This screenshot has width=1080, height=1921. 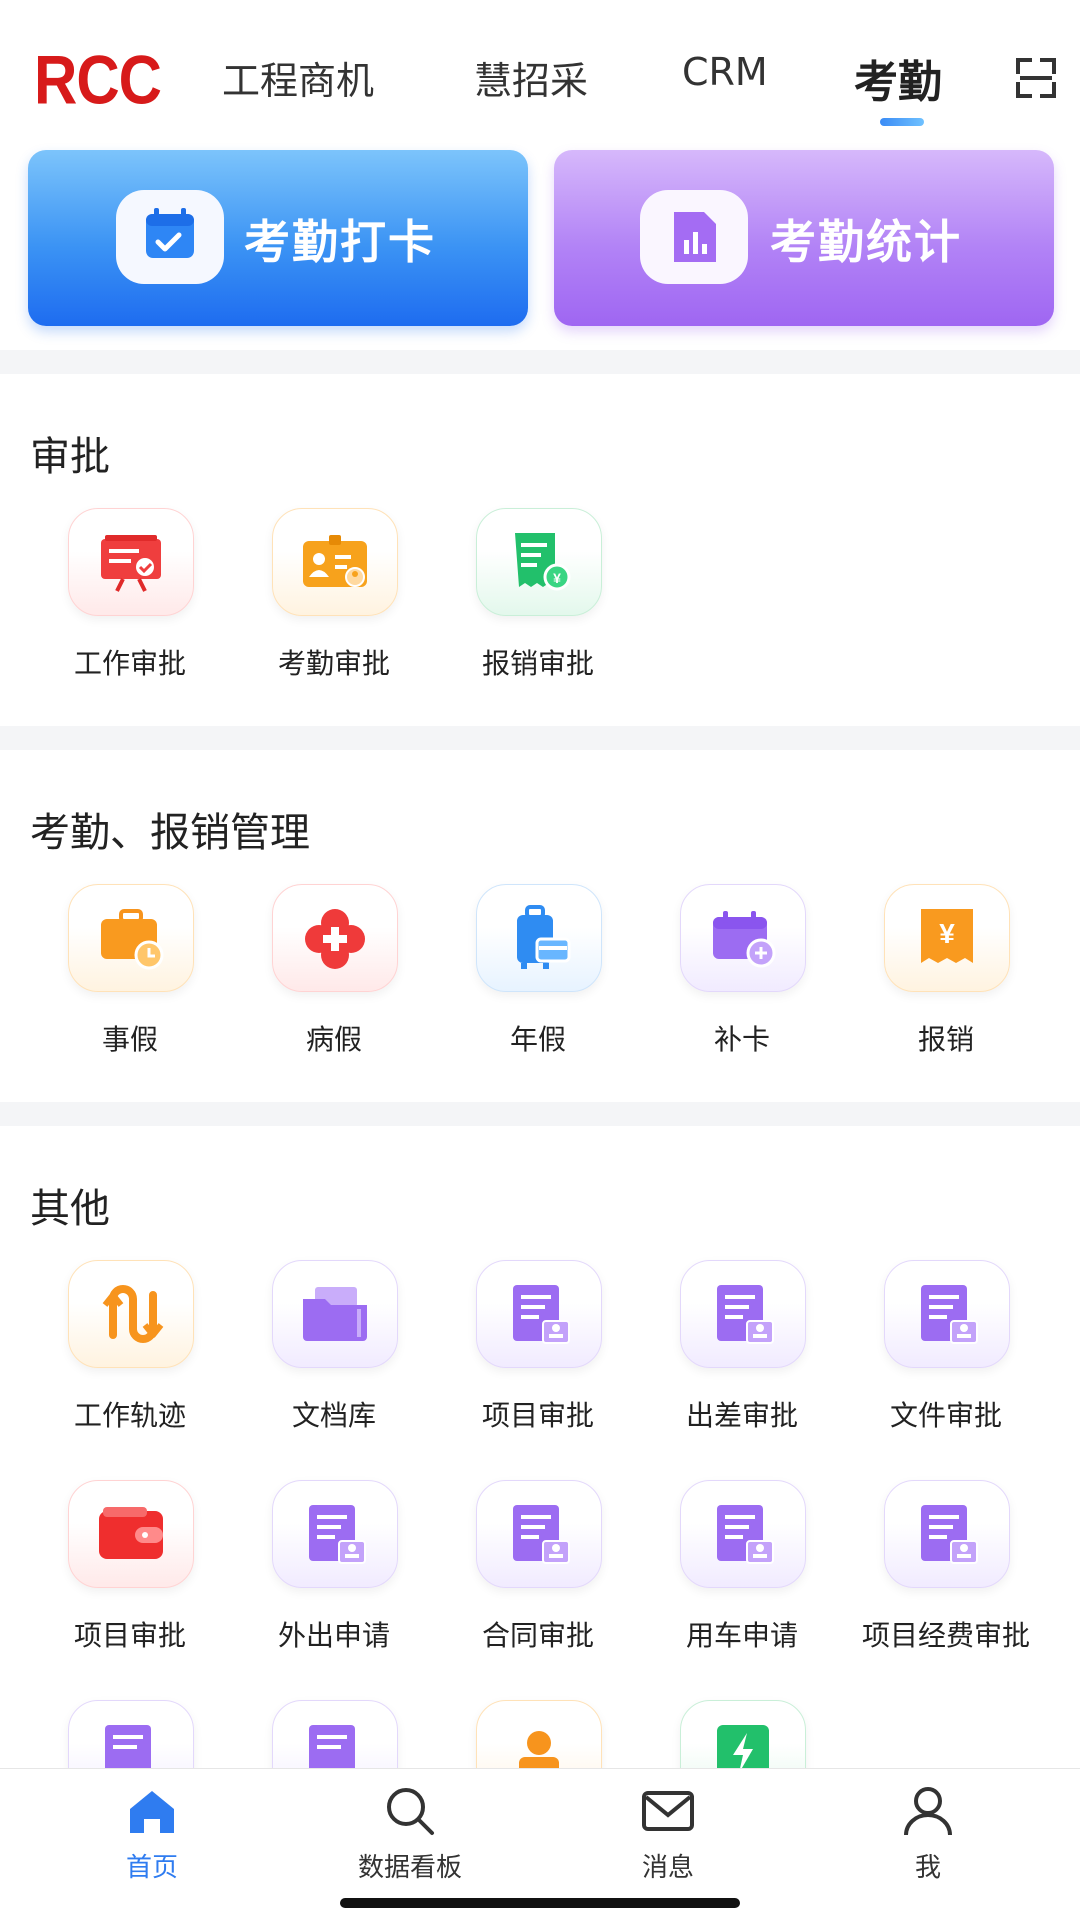 I want to click on attendance-approval-item: 考勤审批, so click(x=327, y=603).